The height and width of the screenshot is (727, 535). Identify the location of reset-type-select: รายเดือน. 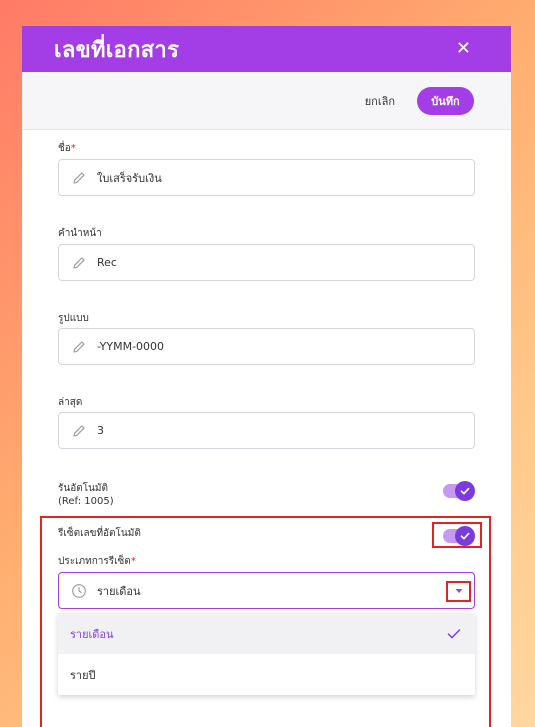
(266, 590).